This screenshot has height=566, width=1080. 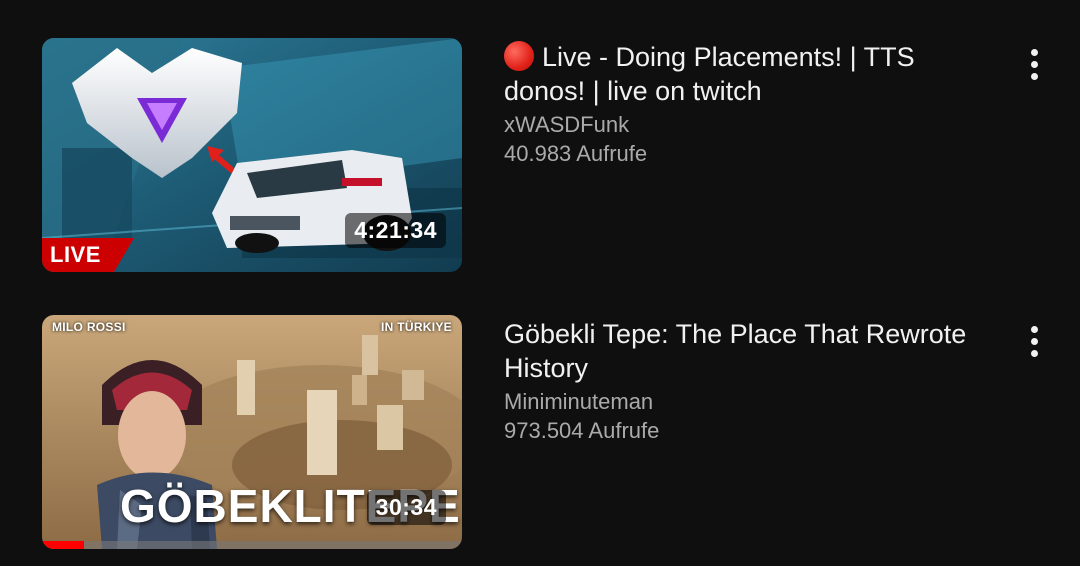 What do you see at coordinates (406, 507) in the screenshot?
I see `video-duration: 30:34` at bounding box center [406, 507].